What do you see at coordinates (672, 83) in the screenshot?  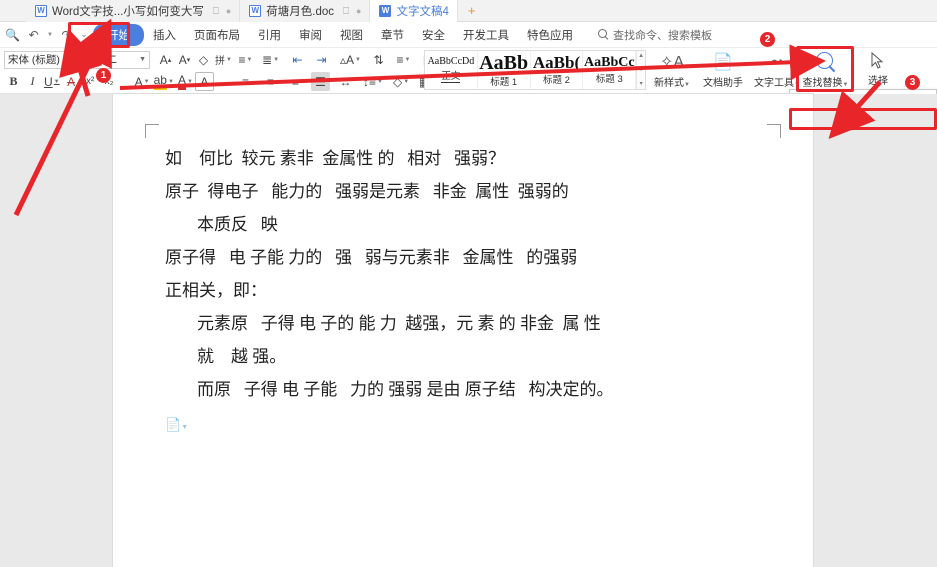 I see `new-style-label: 新样式▼` at bounding box center [672, 83].